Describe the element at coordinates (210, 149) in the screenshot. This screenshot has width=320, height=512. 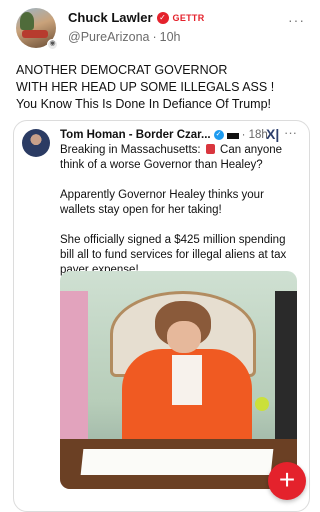
I see `pin-icon` at that location.